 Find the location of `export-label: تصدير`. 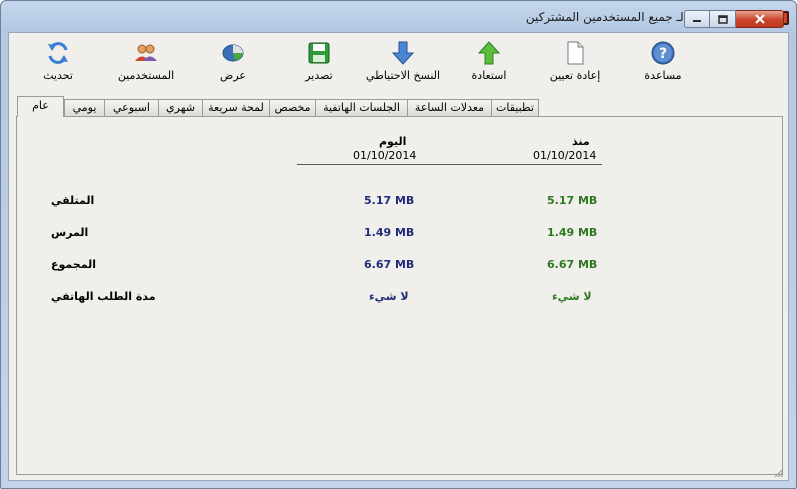

export-label: تصدير is located at coordinates (319, 75).